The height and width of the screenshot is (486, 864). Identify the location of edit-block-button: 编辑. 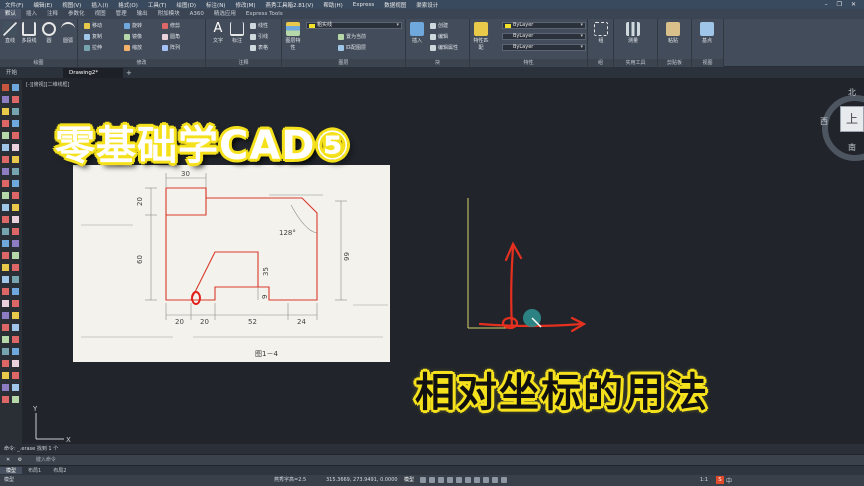
(439, 36).